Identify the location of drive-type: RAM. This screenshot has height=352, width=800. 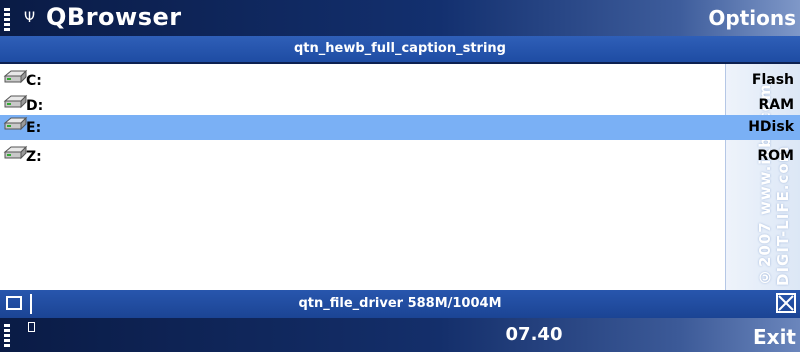
(776, 105).